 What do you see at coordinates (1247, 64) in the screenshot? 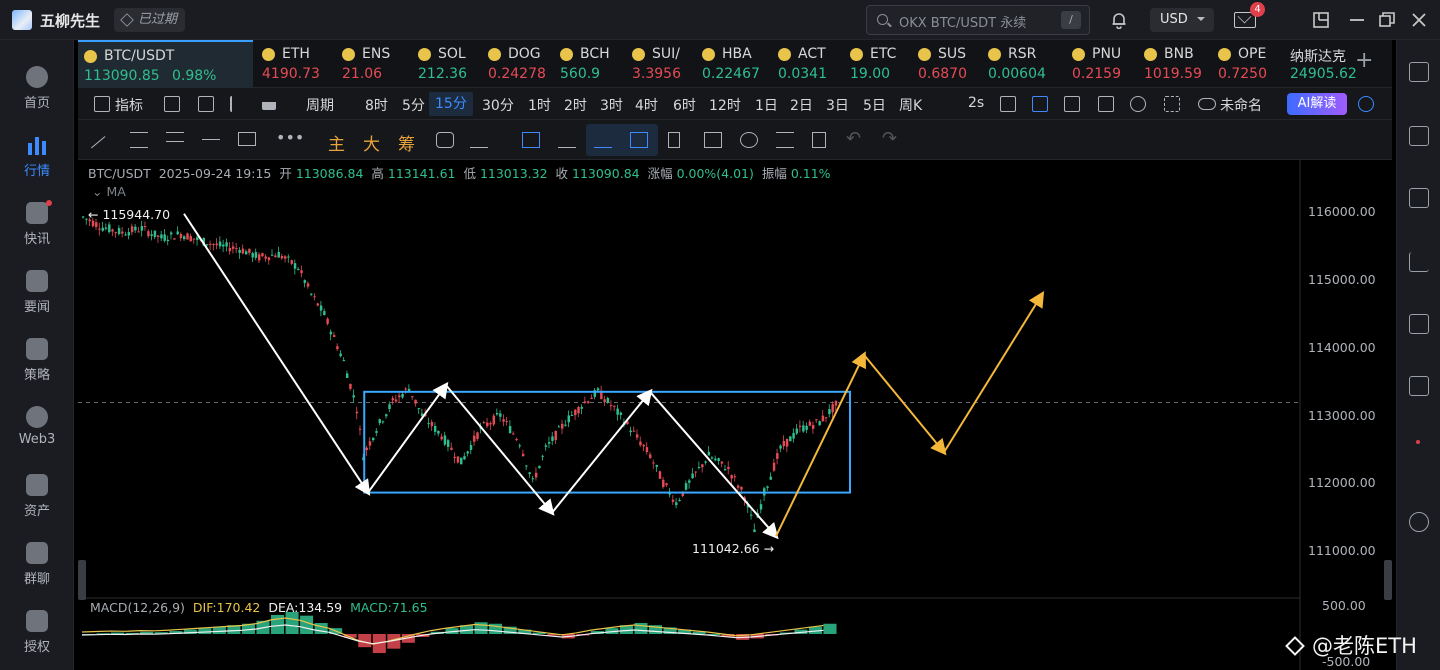
I see `ticker-item: OPE 0.7250` at bounding box center [1247, 64].